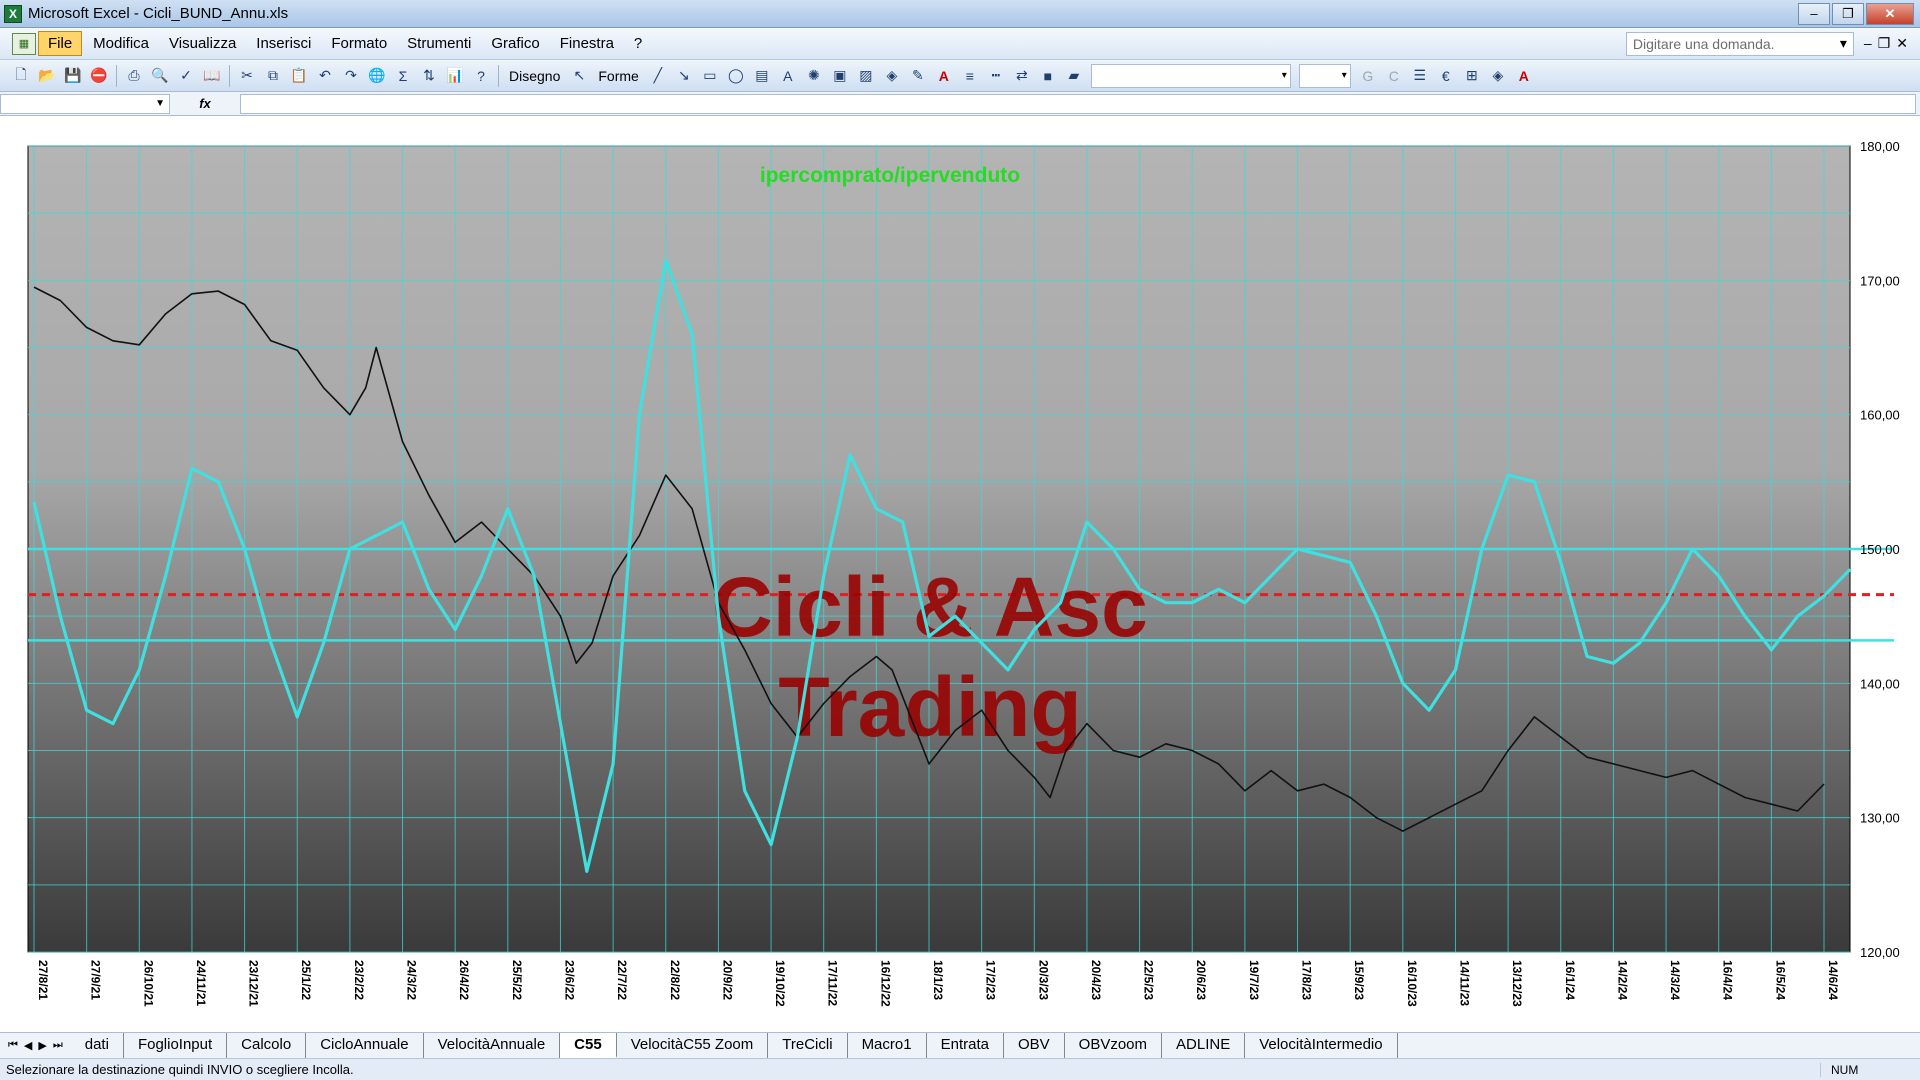 This screenshot has height=1080, width=1920. I want to click on disegno-menu: Disegno, so click(534, 76).